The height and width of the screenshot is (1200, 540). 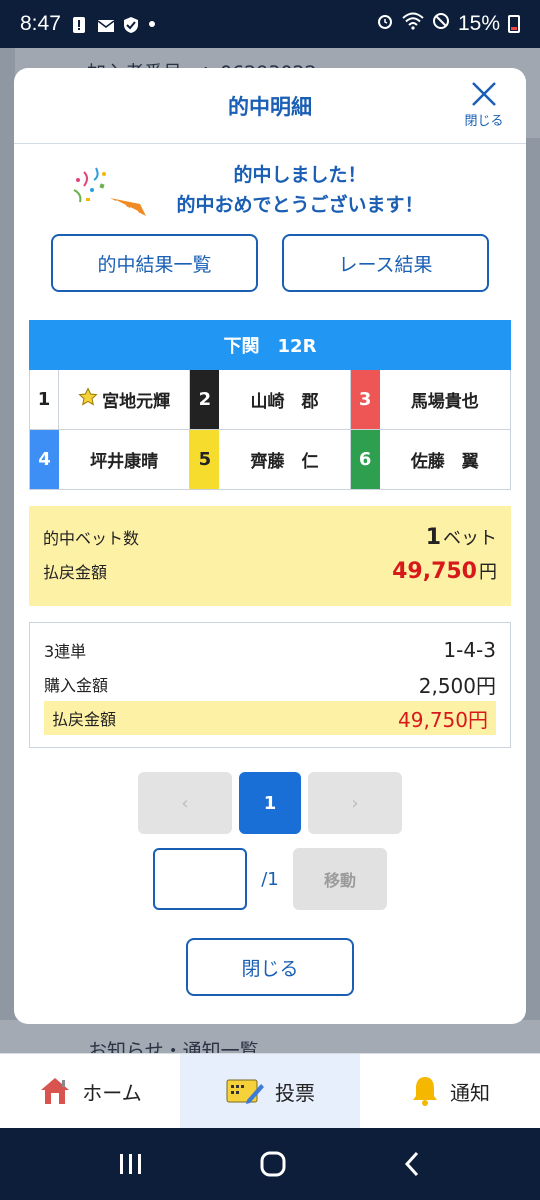 I want to click on racer-1: 1 宮地元輝, so click(x=110, y=400).